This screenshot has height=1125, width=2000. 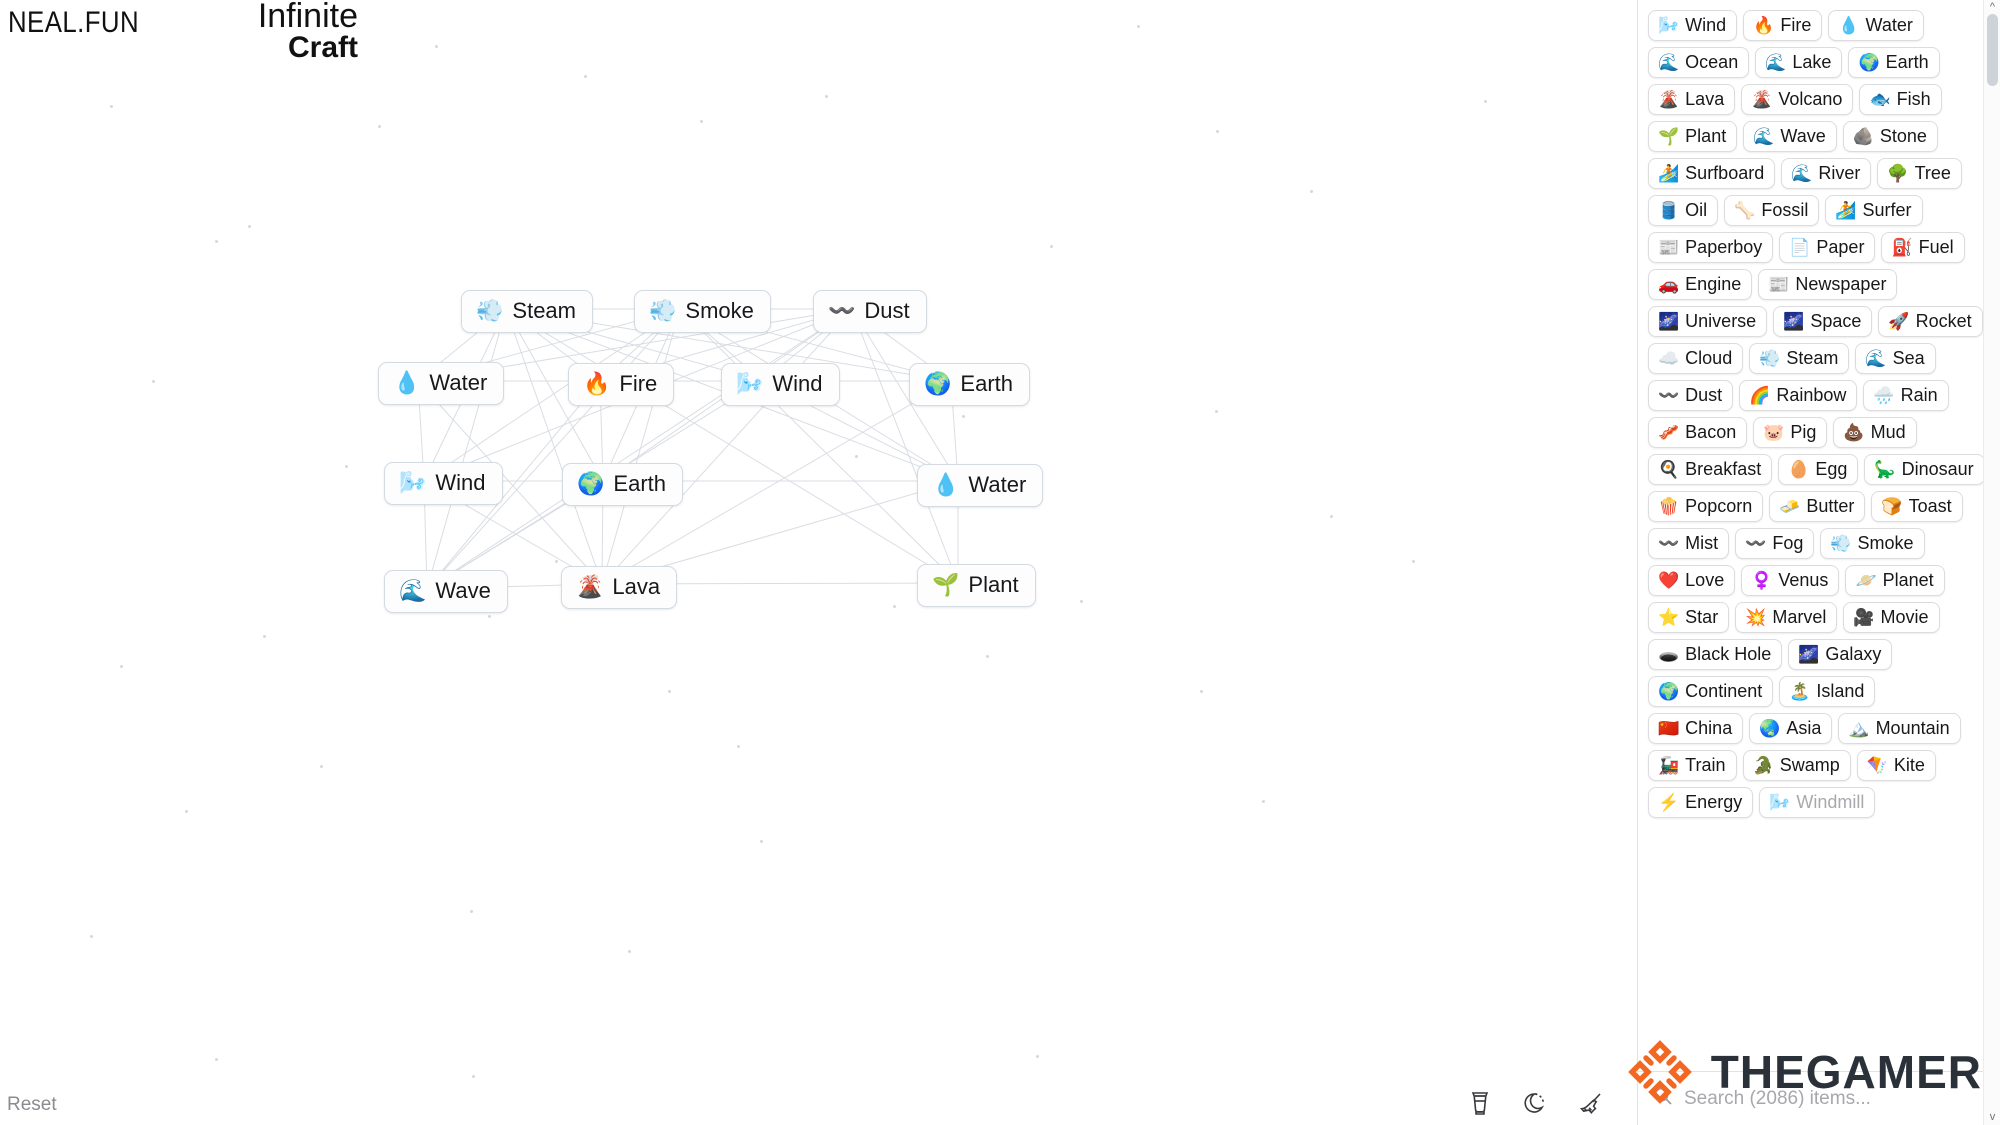 What do you see at coordinates (1827, 247) in the screenshot?
I see `sidebar-item-paper: 📄 Paper` at bounding box center [1827, 247].